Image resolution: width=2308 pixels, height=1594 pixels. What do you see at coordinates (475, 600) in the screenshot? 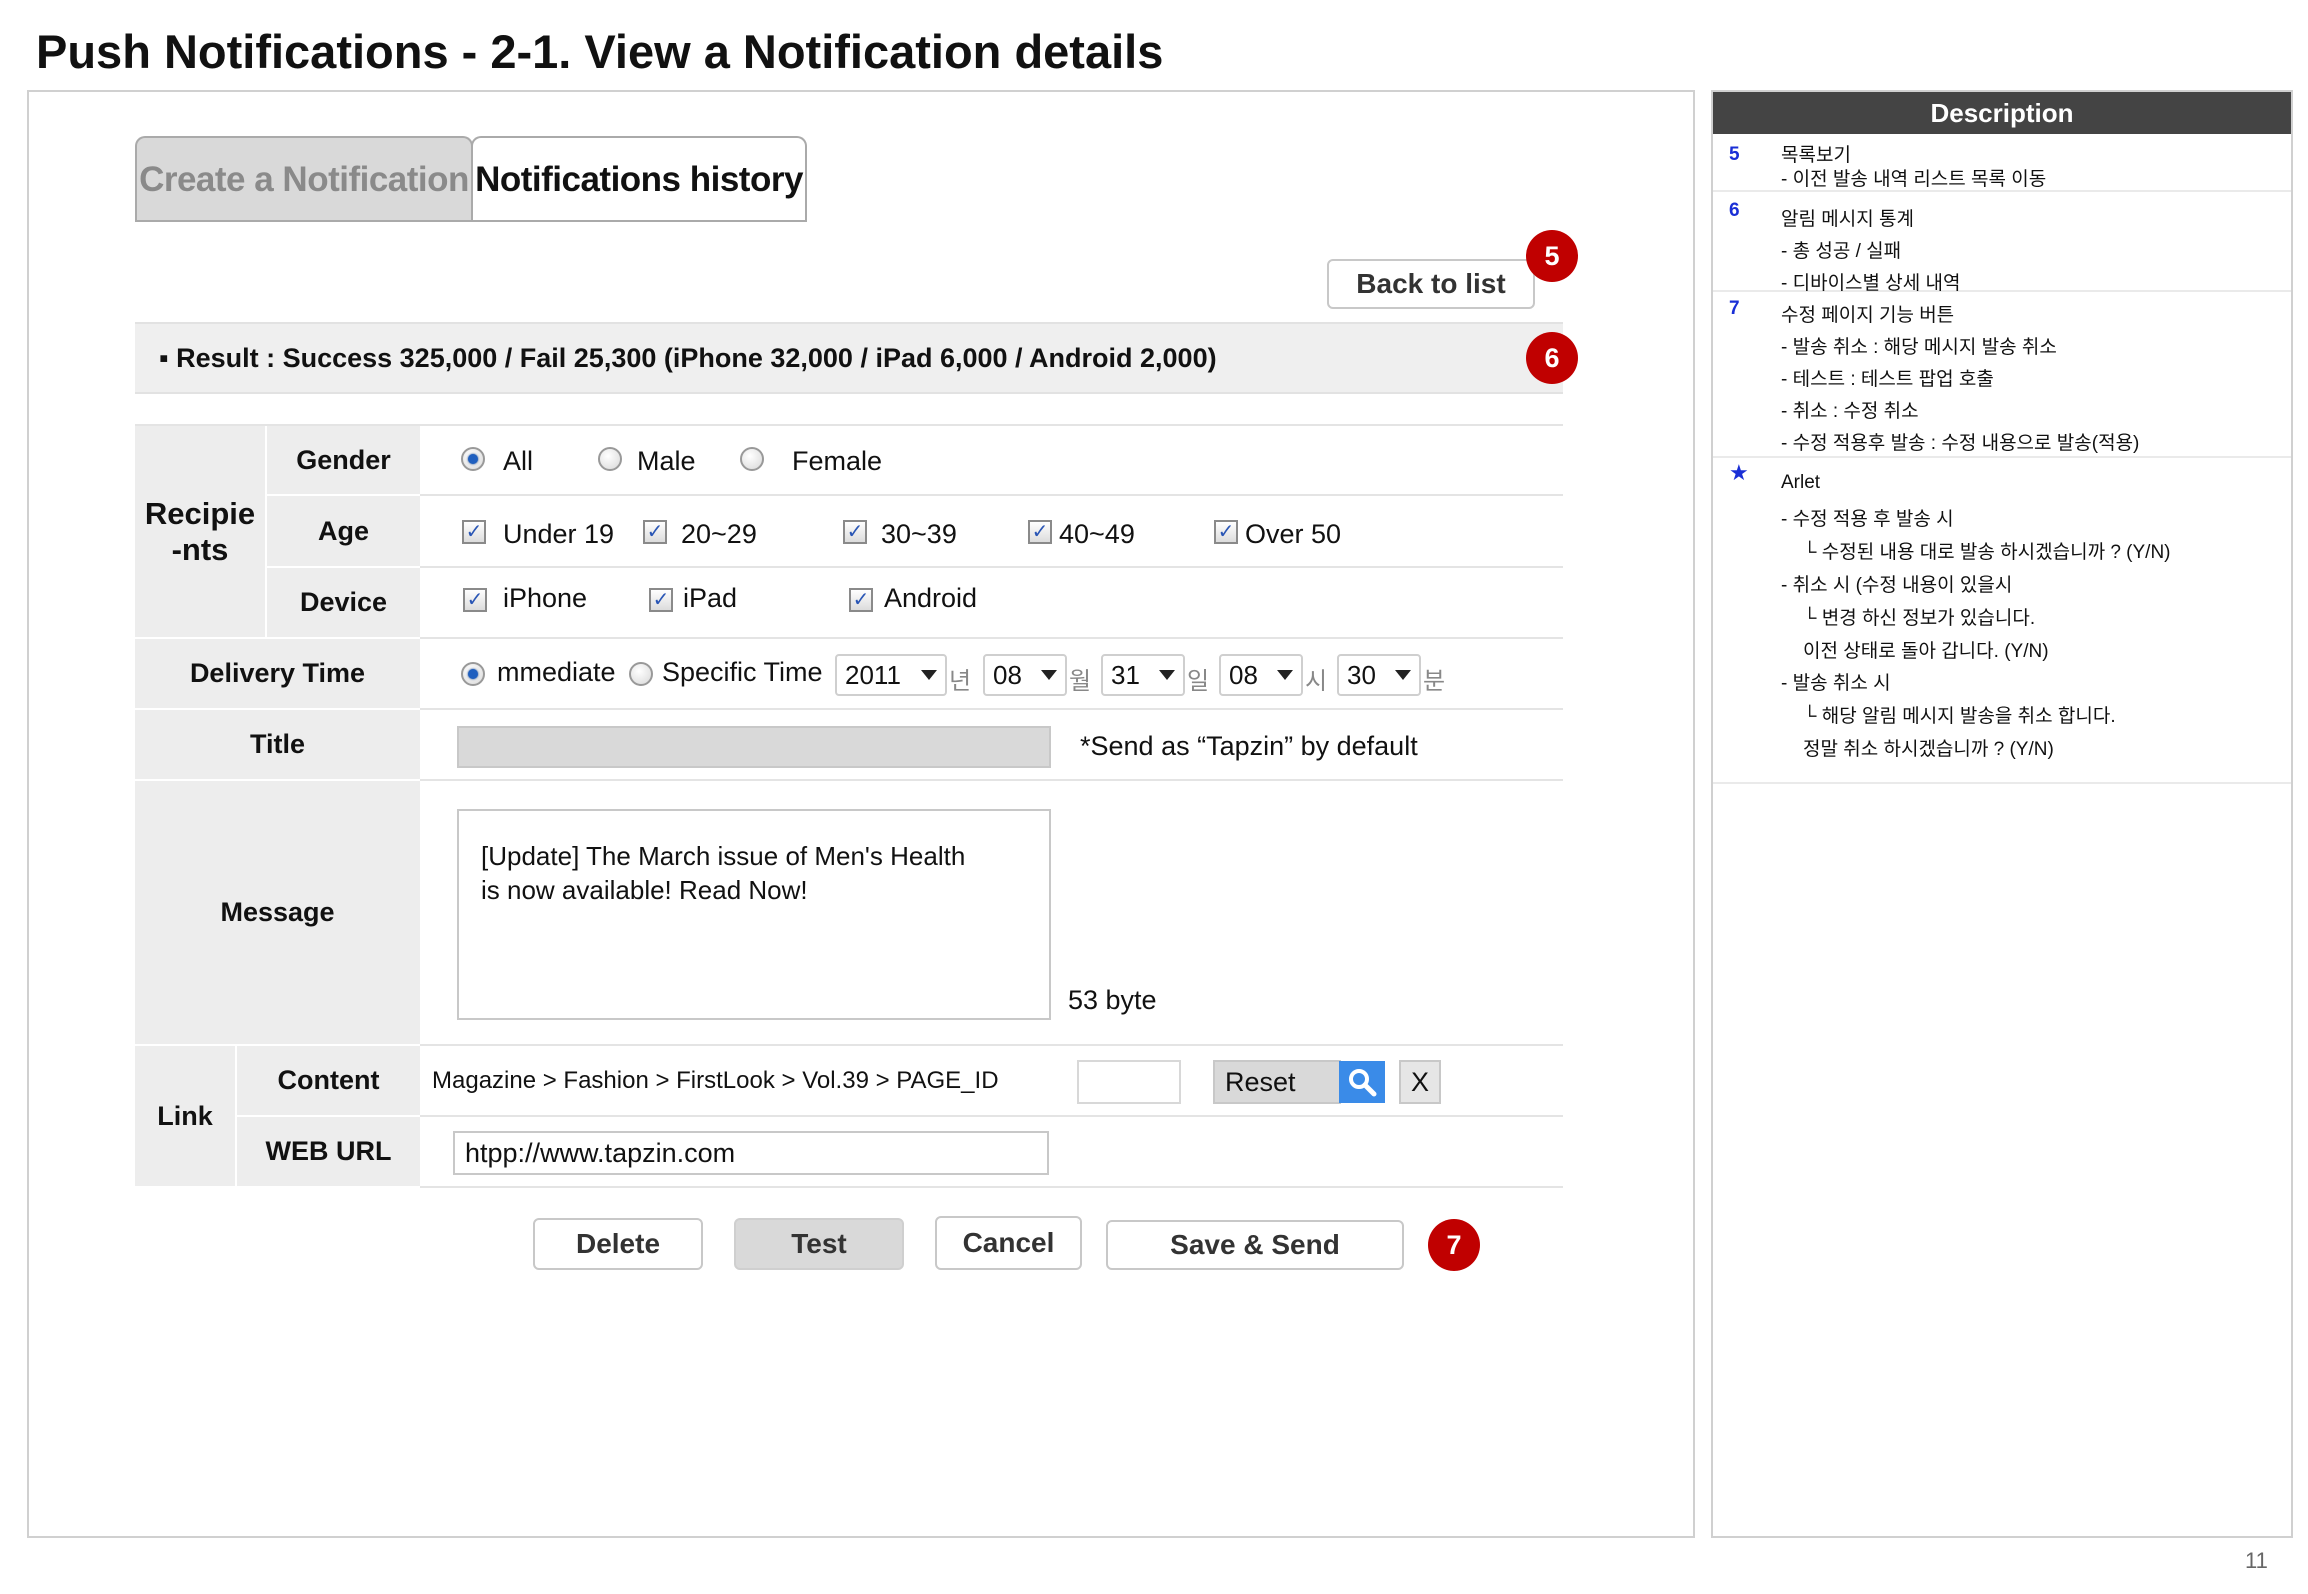
I see `device-iphone-checkbox: ✓` at bounding box center [475, 600].